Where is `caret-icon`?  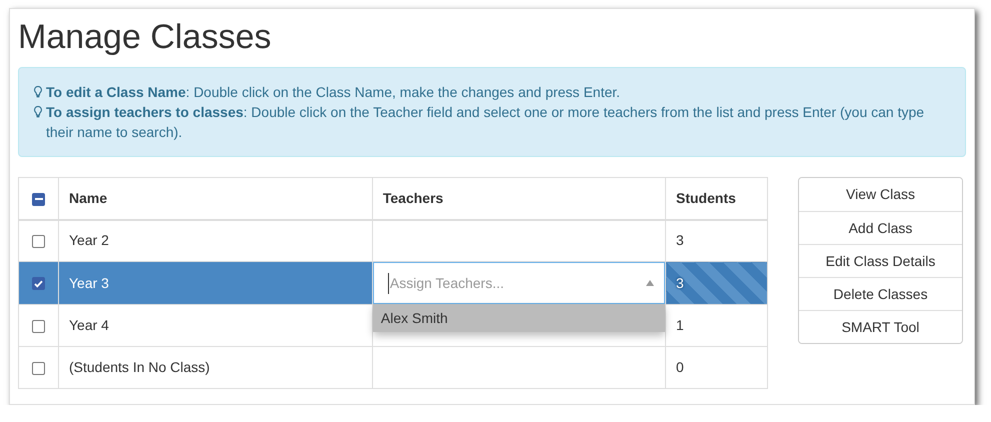 caret-icon is located at coordinates (650, 283).